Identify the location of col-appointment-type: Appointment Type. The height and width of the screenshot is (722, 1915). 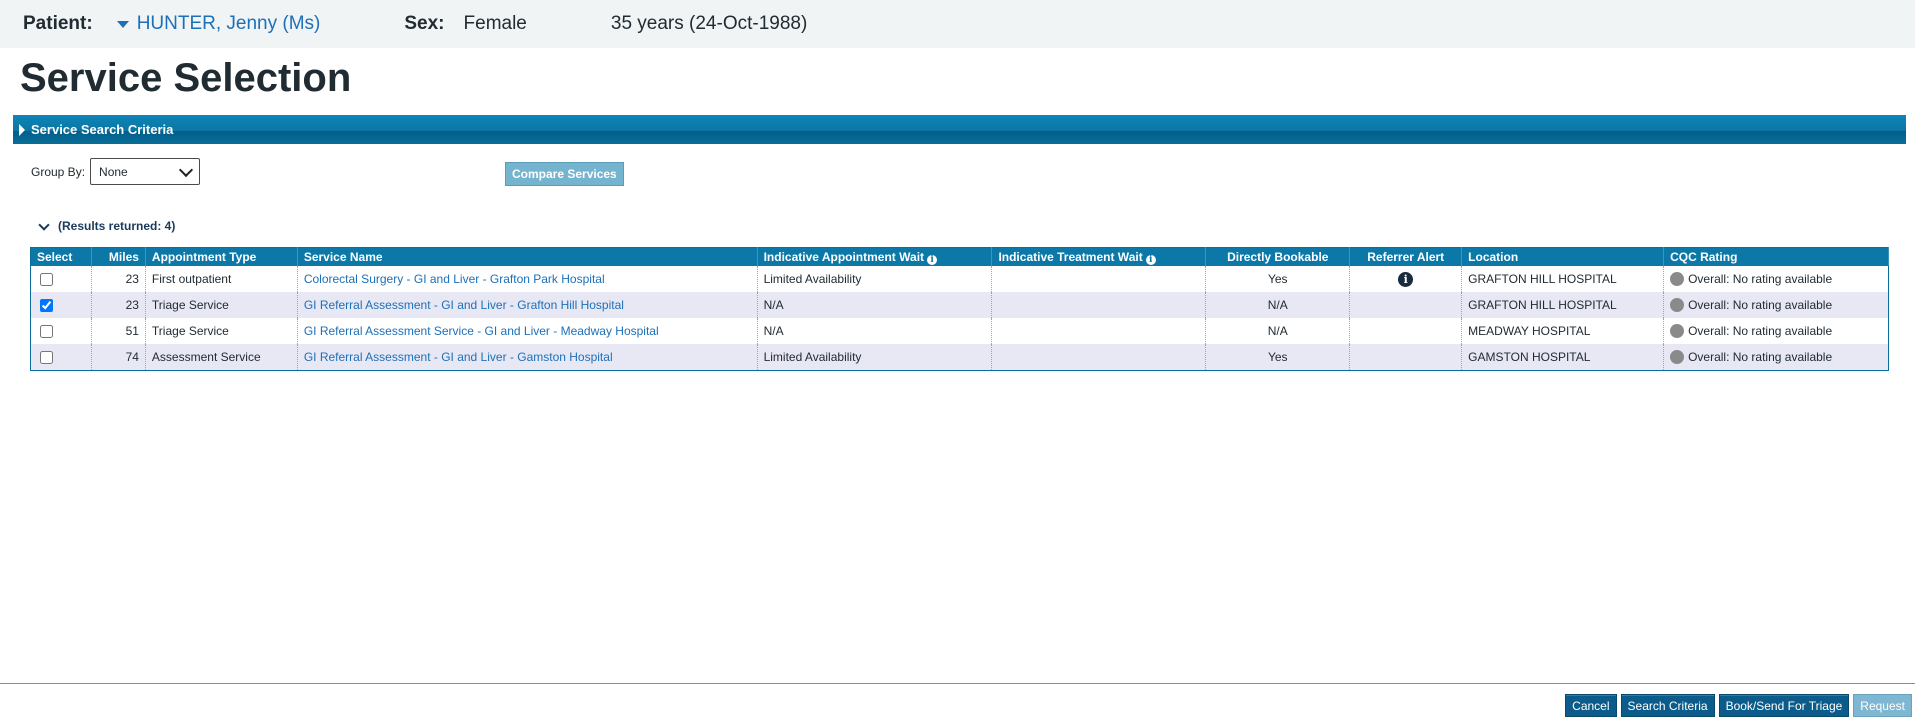
(221, 256).